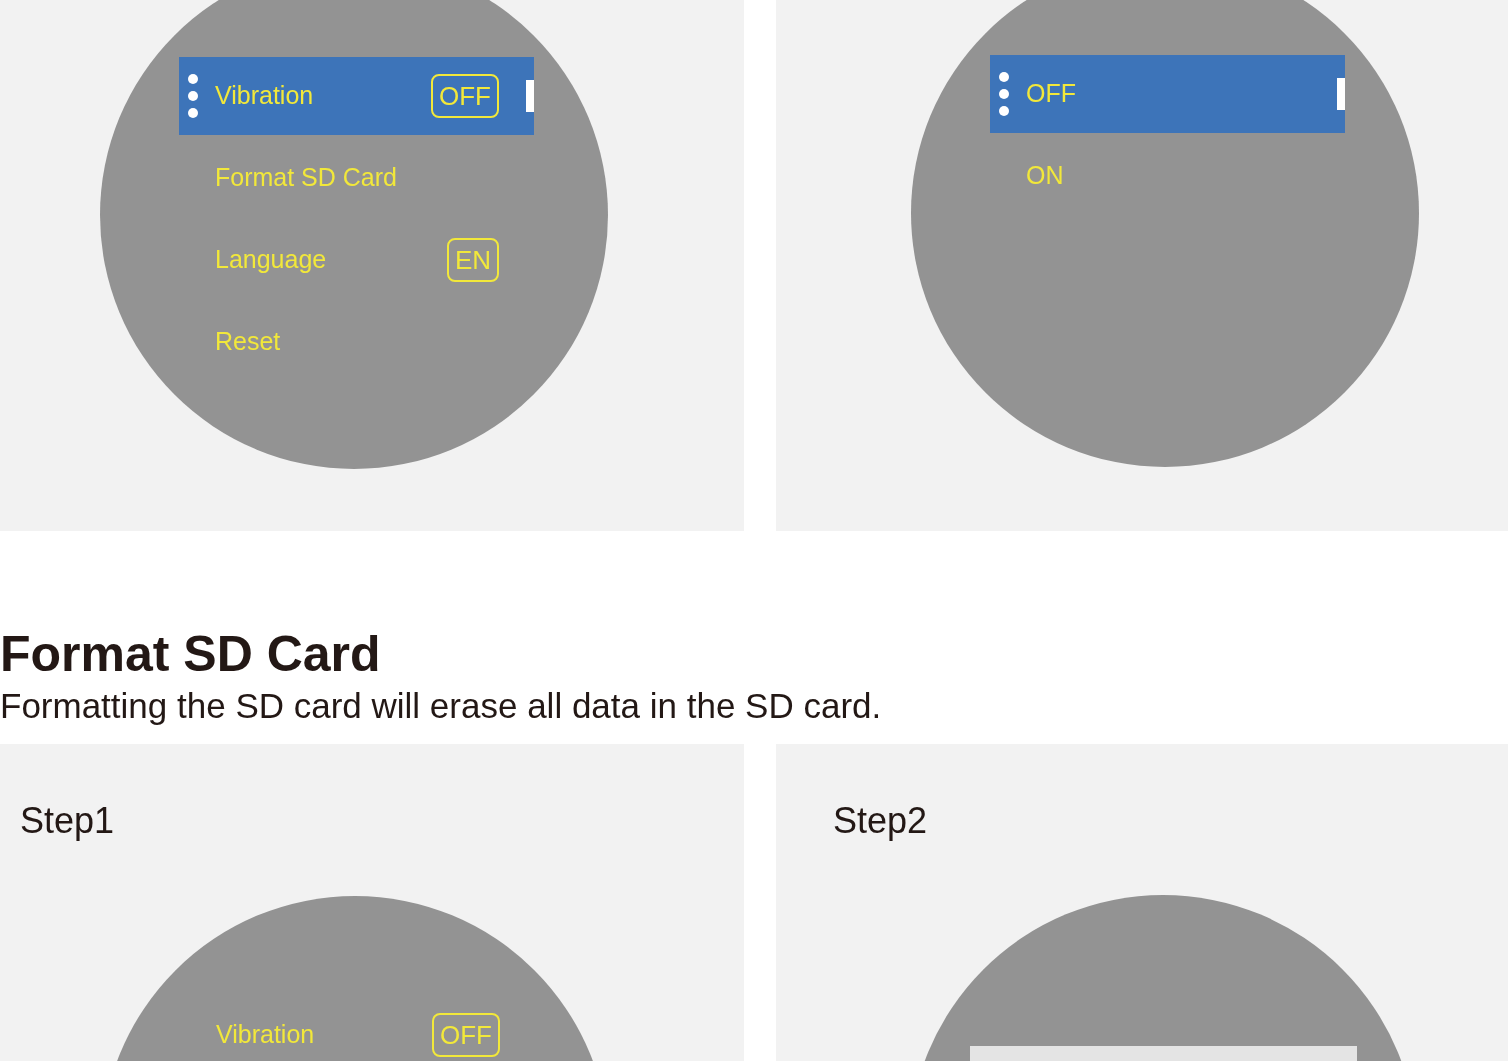  I want to click on step-label: Step1, so click(67, 821).